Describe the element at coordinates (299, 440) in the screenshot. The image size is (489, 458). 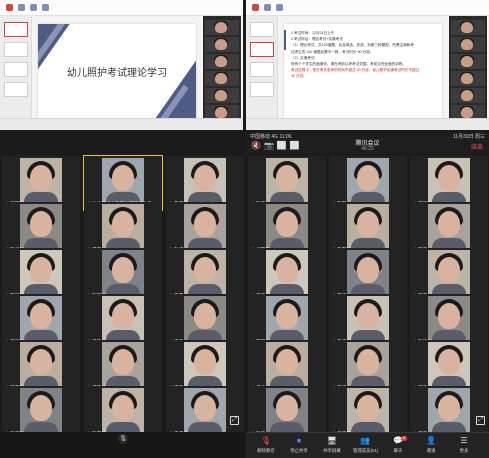
I see `stop-share-icon: ⏹` at that location.